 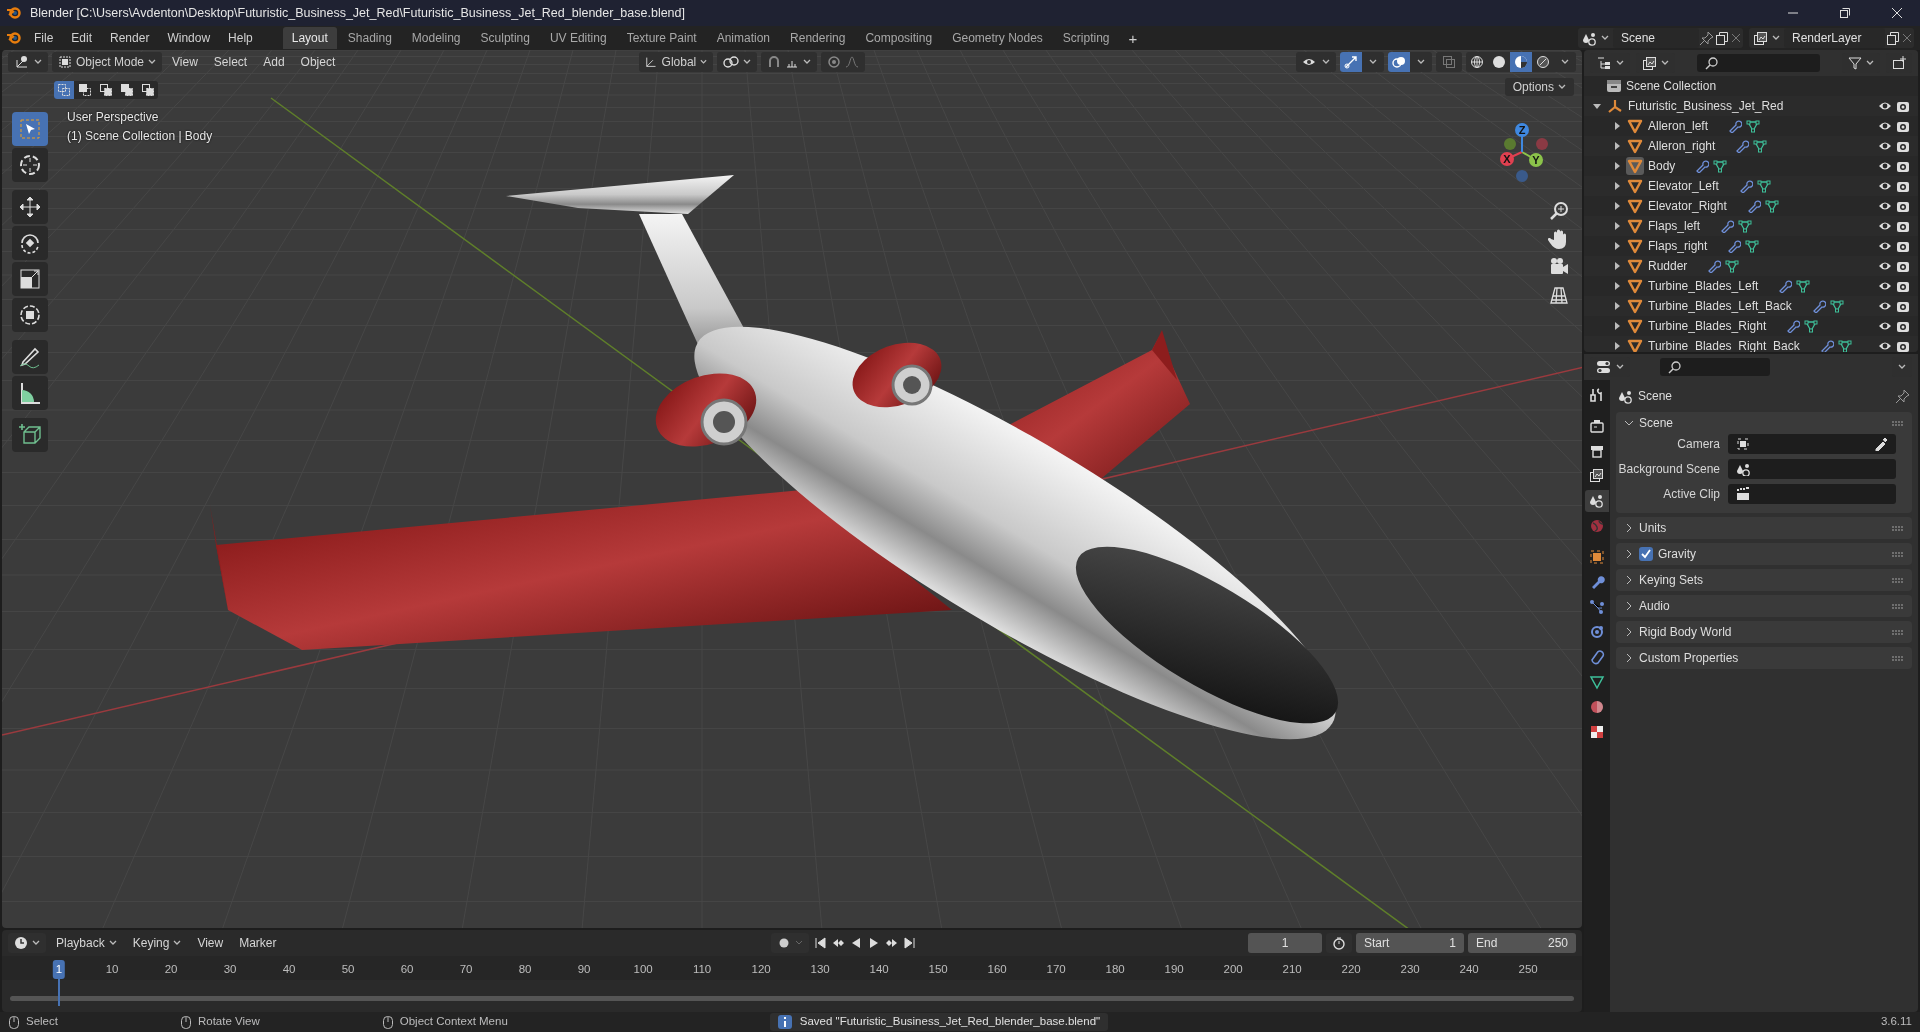 What do you see at coordinates (1668, 469) in the screenshot?
I see `field-label: Background Scene` at bounding box center [1668, 469].